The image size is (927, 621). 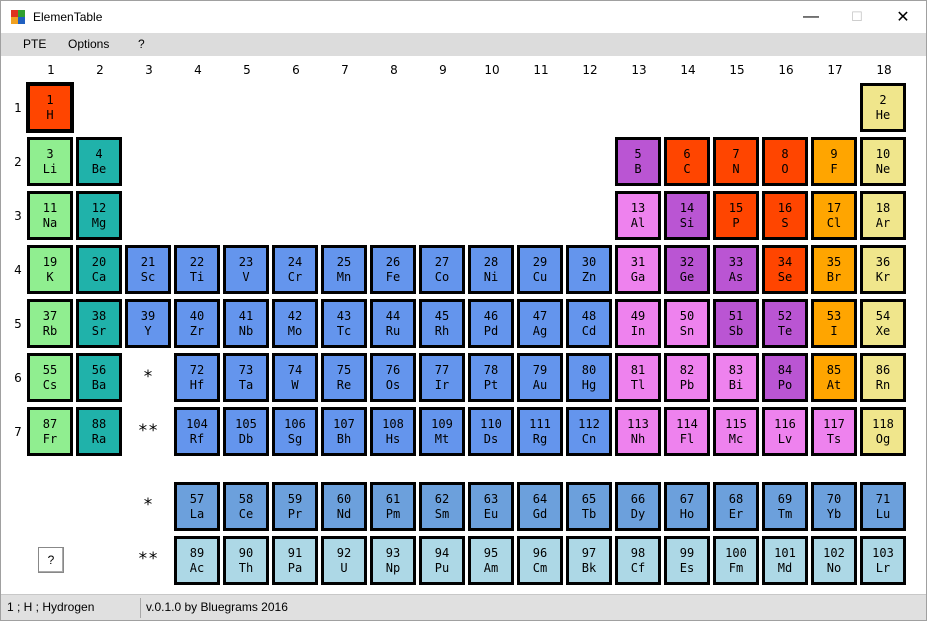 What do you see at coordinates (491, 377) in the screenshot?
I see `element-cell-pt: 78 Pt` at bounding box center [491, 377].